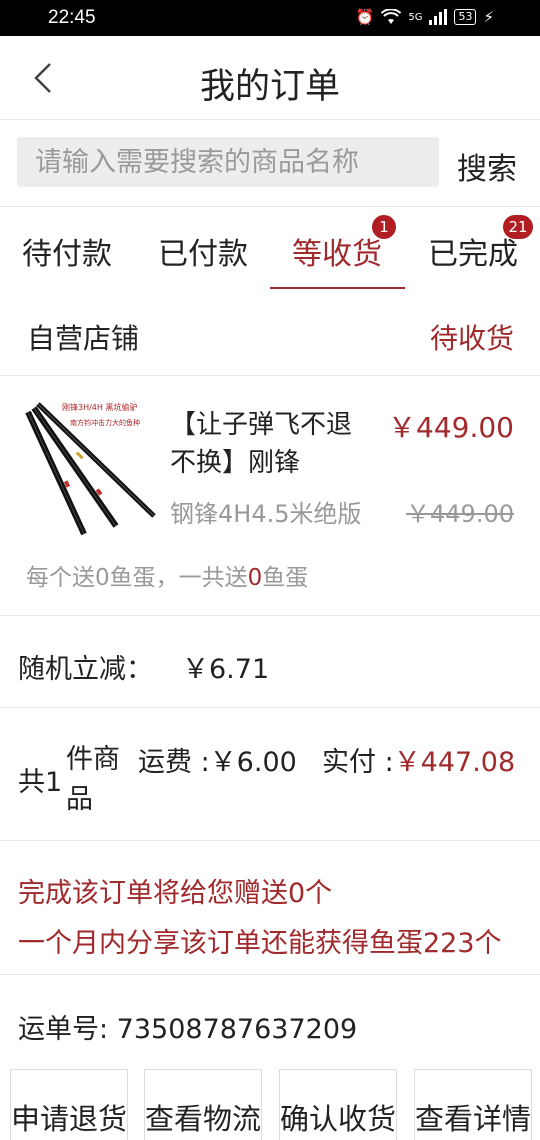 This screenshot has width=540, height=1140. Describe the element at coordinates (270, 18) in the screenshot. I see `status-bar: 22:45 ⏰ 5G 53 ⚡` at that location.